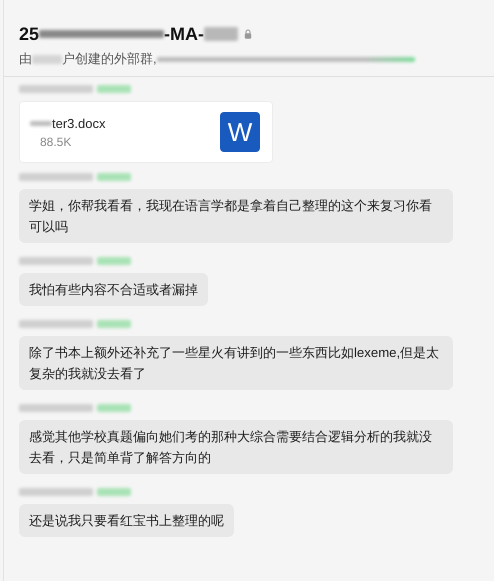  I want to click on message-bubble: 学姐，你帮我看看，我现在语言学都是拿着自己整理的这个来复习你看可以吗, so click(236, 216).